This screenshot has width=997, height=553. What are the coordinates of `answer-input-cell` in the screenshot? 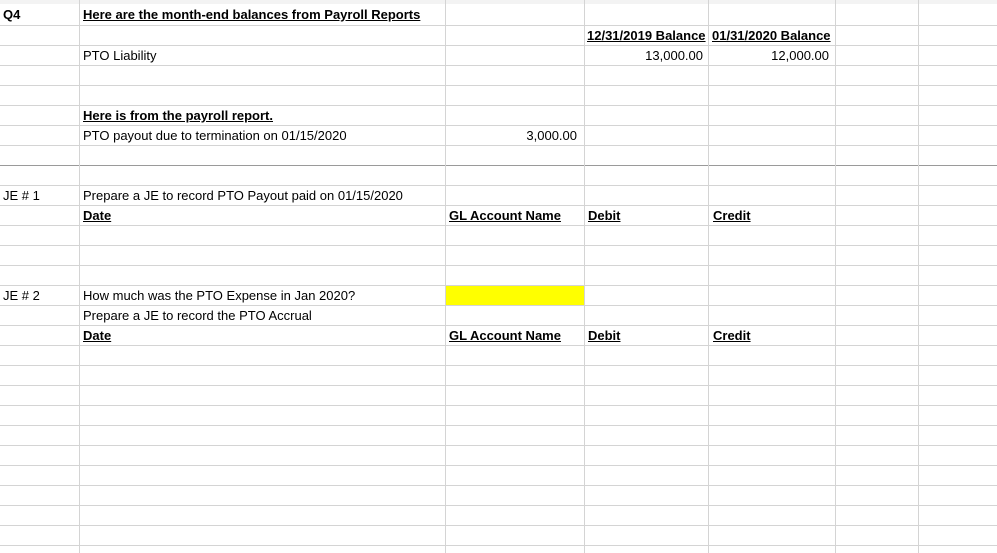 It's located at (515, 295).